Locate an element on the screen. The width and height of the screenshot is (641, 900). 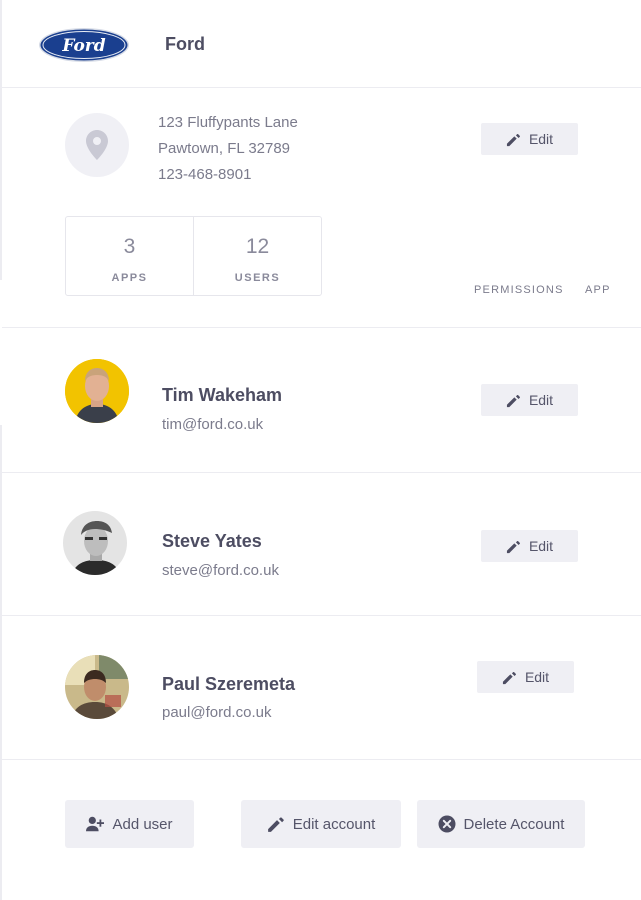
address-city: Pawtown, FL 32789 is located at coordinates (224, 148).